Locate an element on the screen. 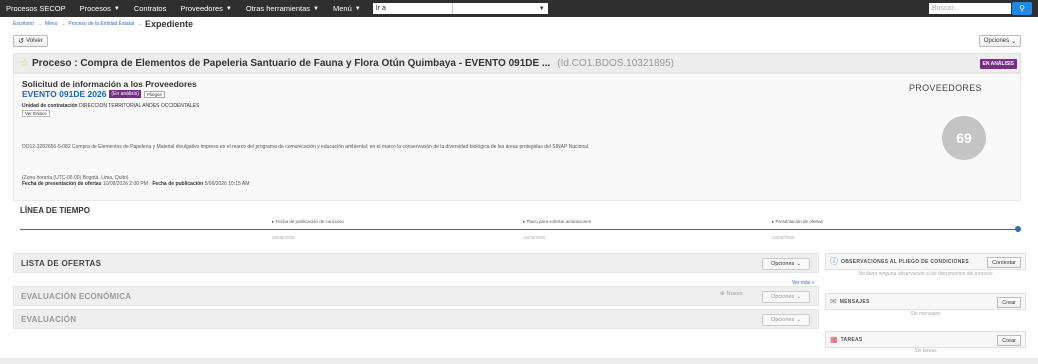 Image resolution: width=1038 pixels, height=364 pixels. options-button: Opciones ⌄ is located at coordinates (1000, 41).